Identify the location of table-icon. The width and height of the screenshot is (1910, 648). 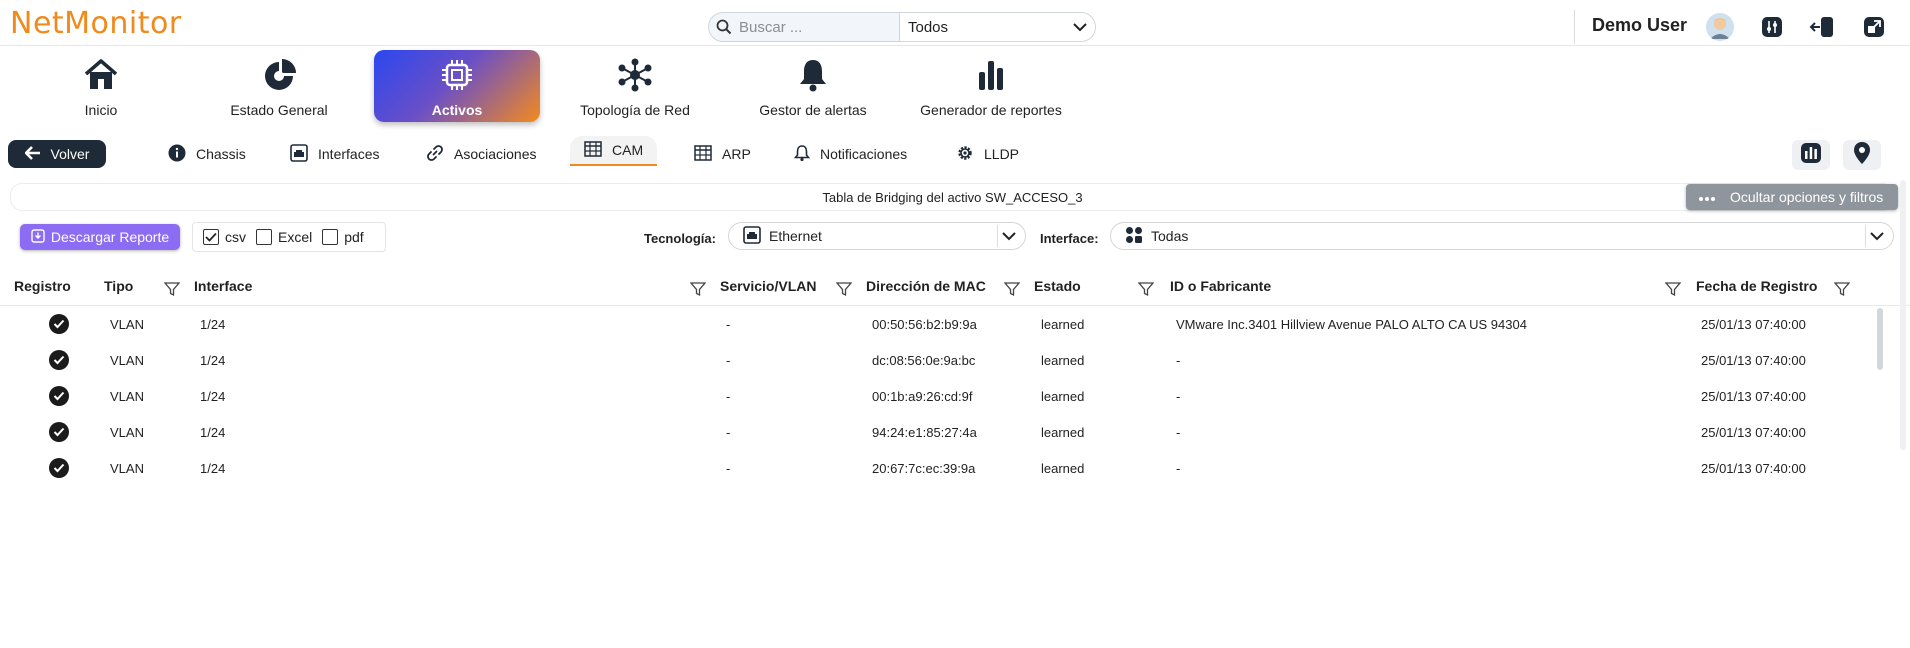
(703, 154).